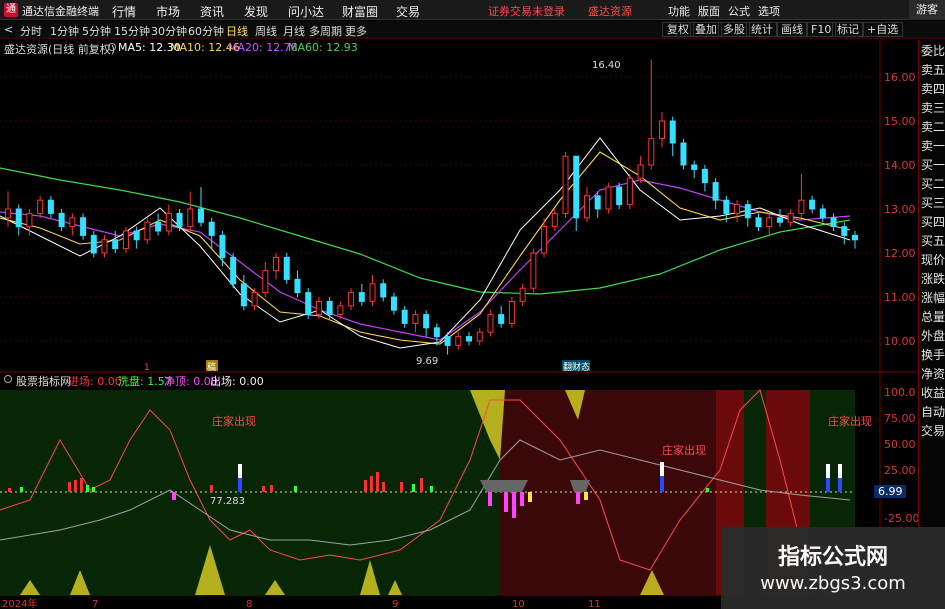  I want to click on mark-button: 标记, so click(848, 29).